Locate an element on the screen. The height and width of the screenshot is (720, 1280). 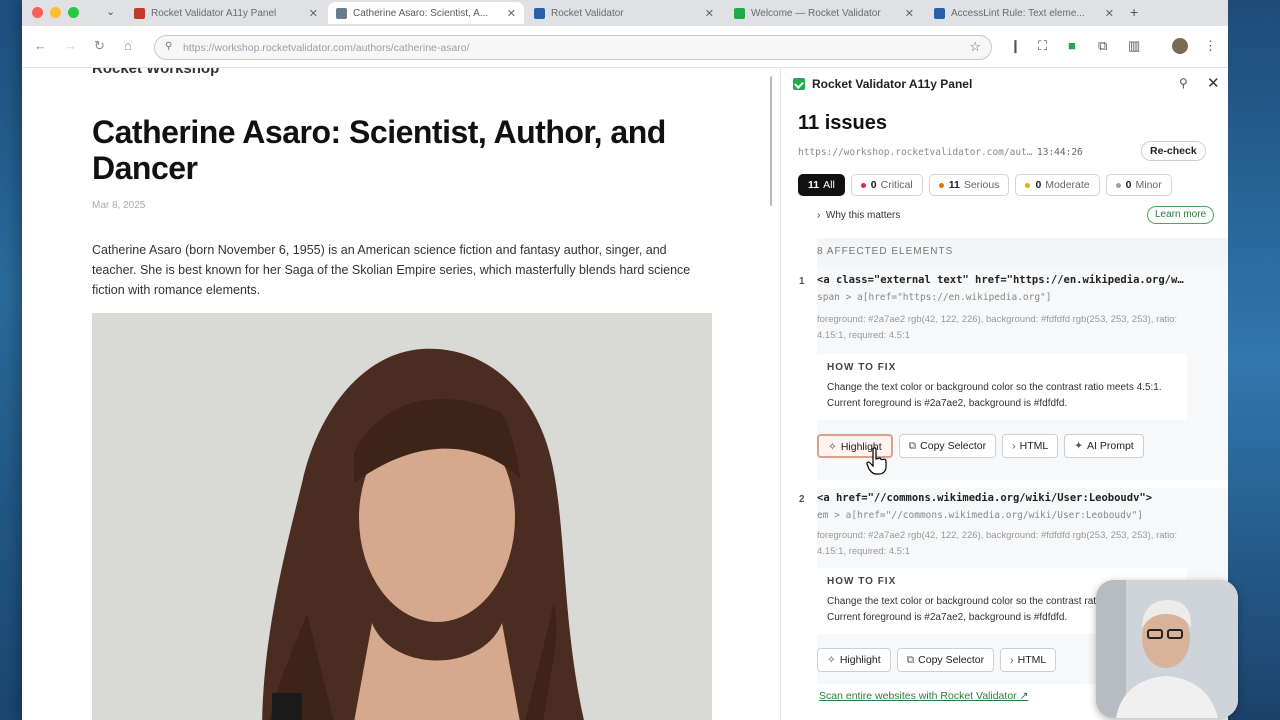
tab-rocket-validator: Rocket Validator ✕ is located at coordinates (624, 13).